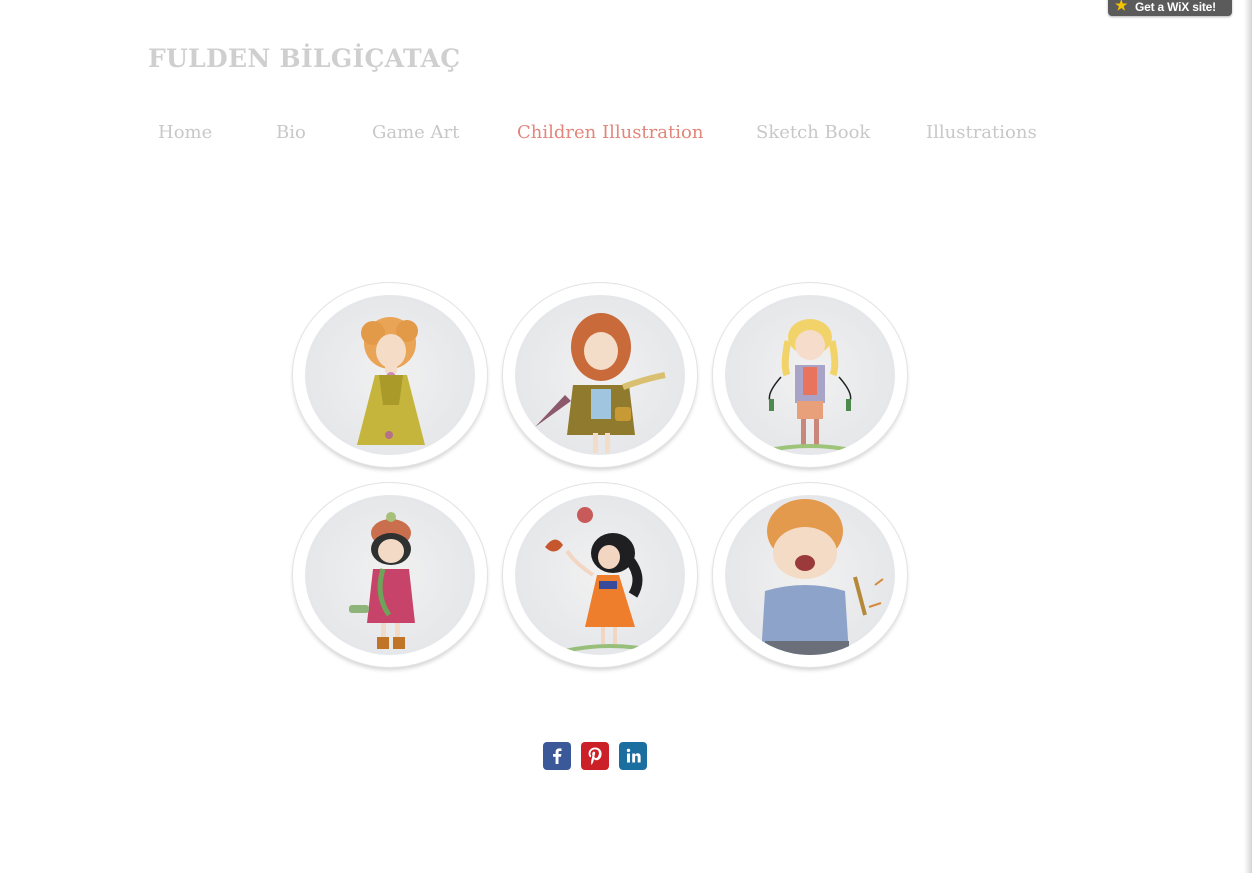 The height and width of the screenshot is (873, 1252). What do you see at coordinates (610, 132) in the screenshot?
I see `nav-children-illustration: Children Illustration` at bounding box center [610, 132].